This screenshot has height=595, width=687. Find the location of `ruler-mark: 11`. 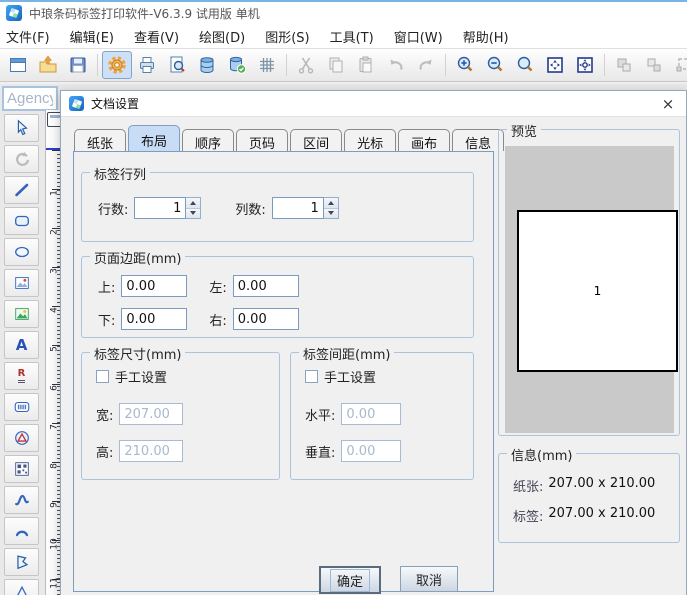

ruler-mark: 11 is located at coordinates (54, 583).